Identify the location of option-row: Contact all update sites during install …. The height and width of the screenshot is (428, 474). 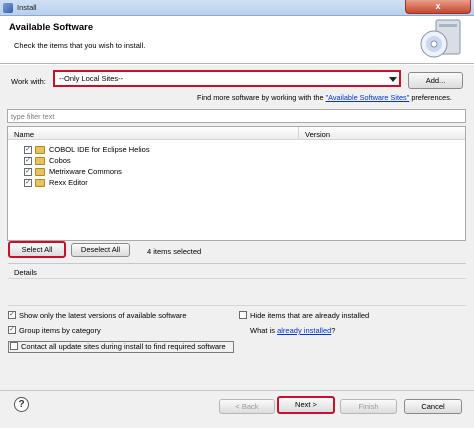
(121, 347).